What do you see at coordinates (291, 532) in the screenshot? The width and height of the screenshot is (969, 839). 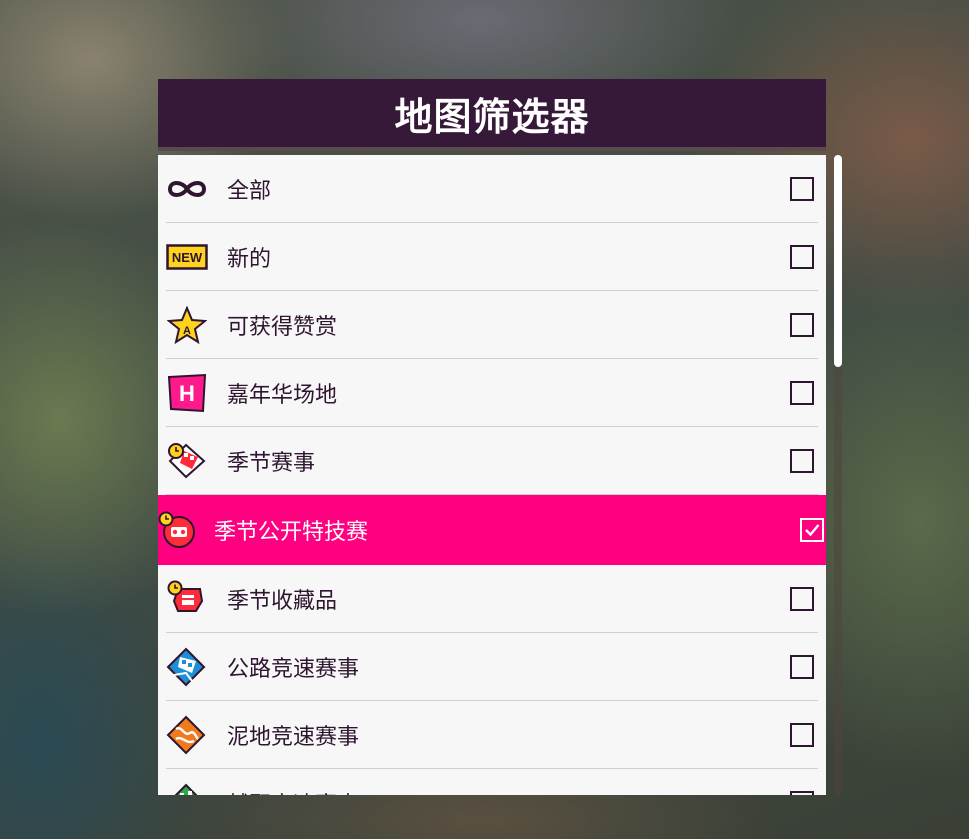 I see `filter-label: 季节公开特技赛` at bounding box center [291, 532].